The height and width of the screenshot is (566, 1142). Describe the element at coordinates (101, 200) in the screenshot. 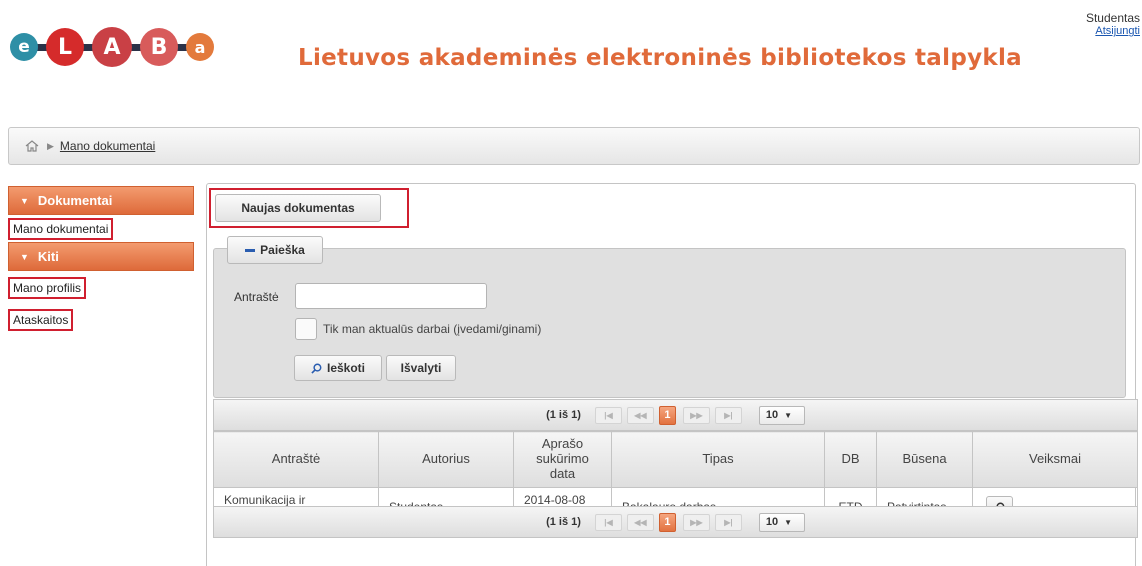

I see `sidebar-section-dokumentai: ▼ Dokumentai` at that location.